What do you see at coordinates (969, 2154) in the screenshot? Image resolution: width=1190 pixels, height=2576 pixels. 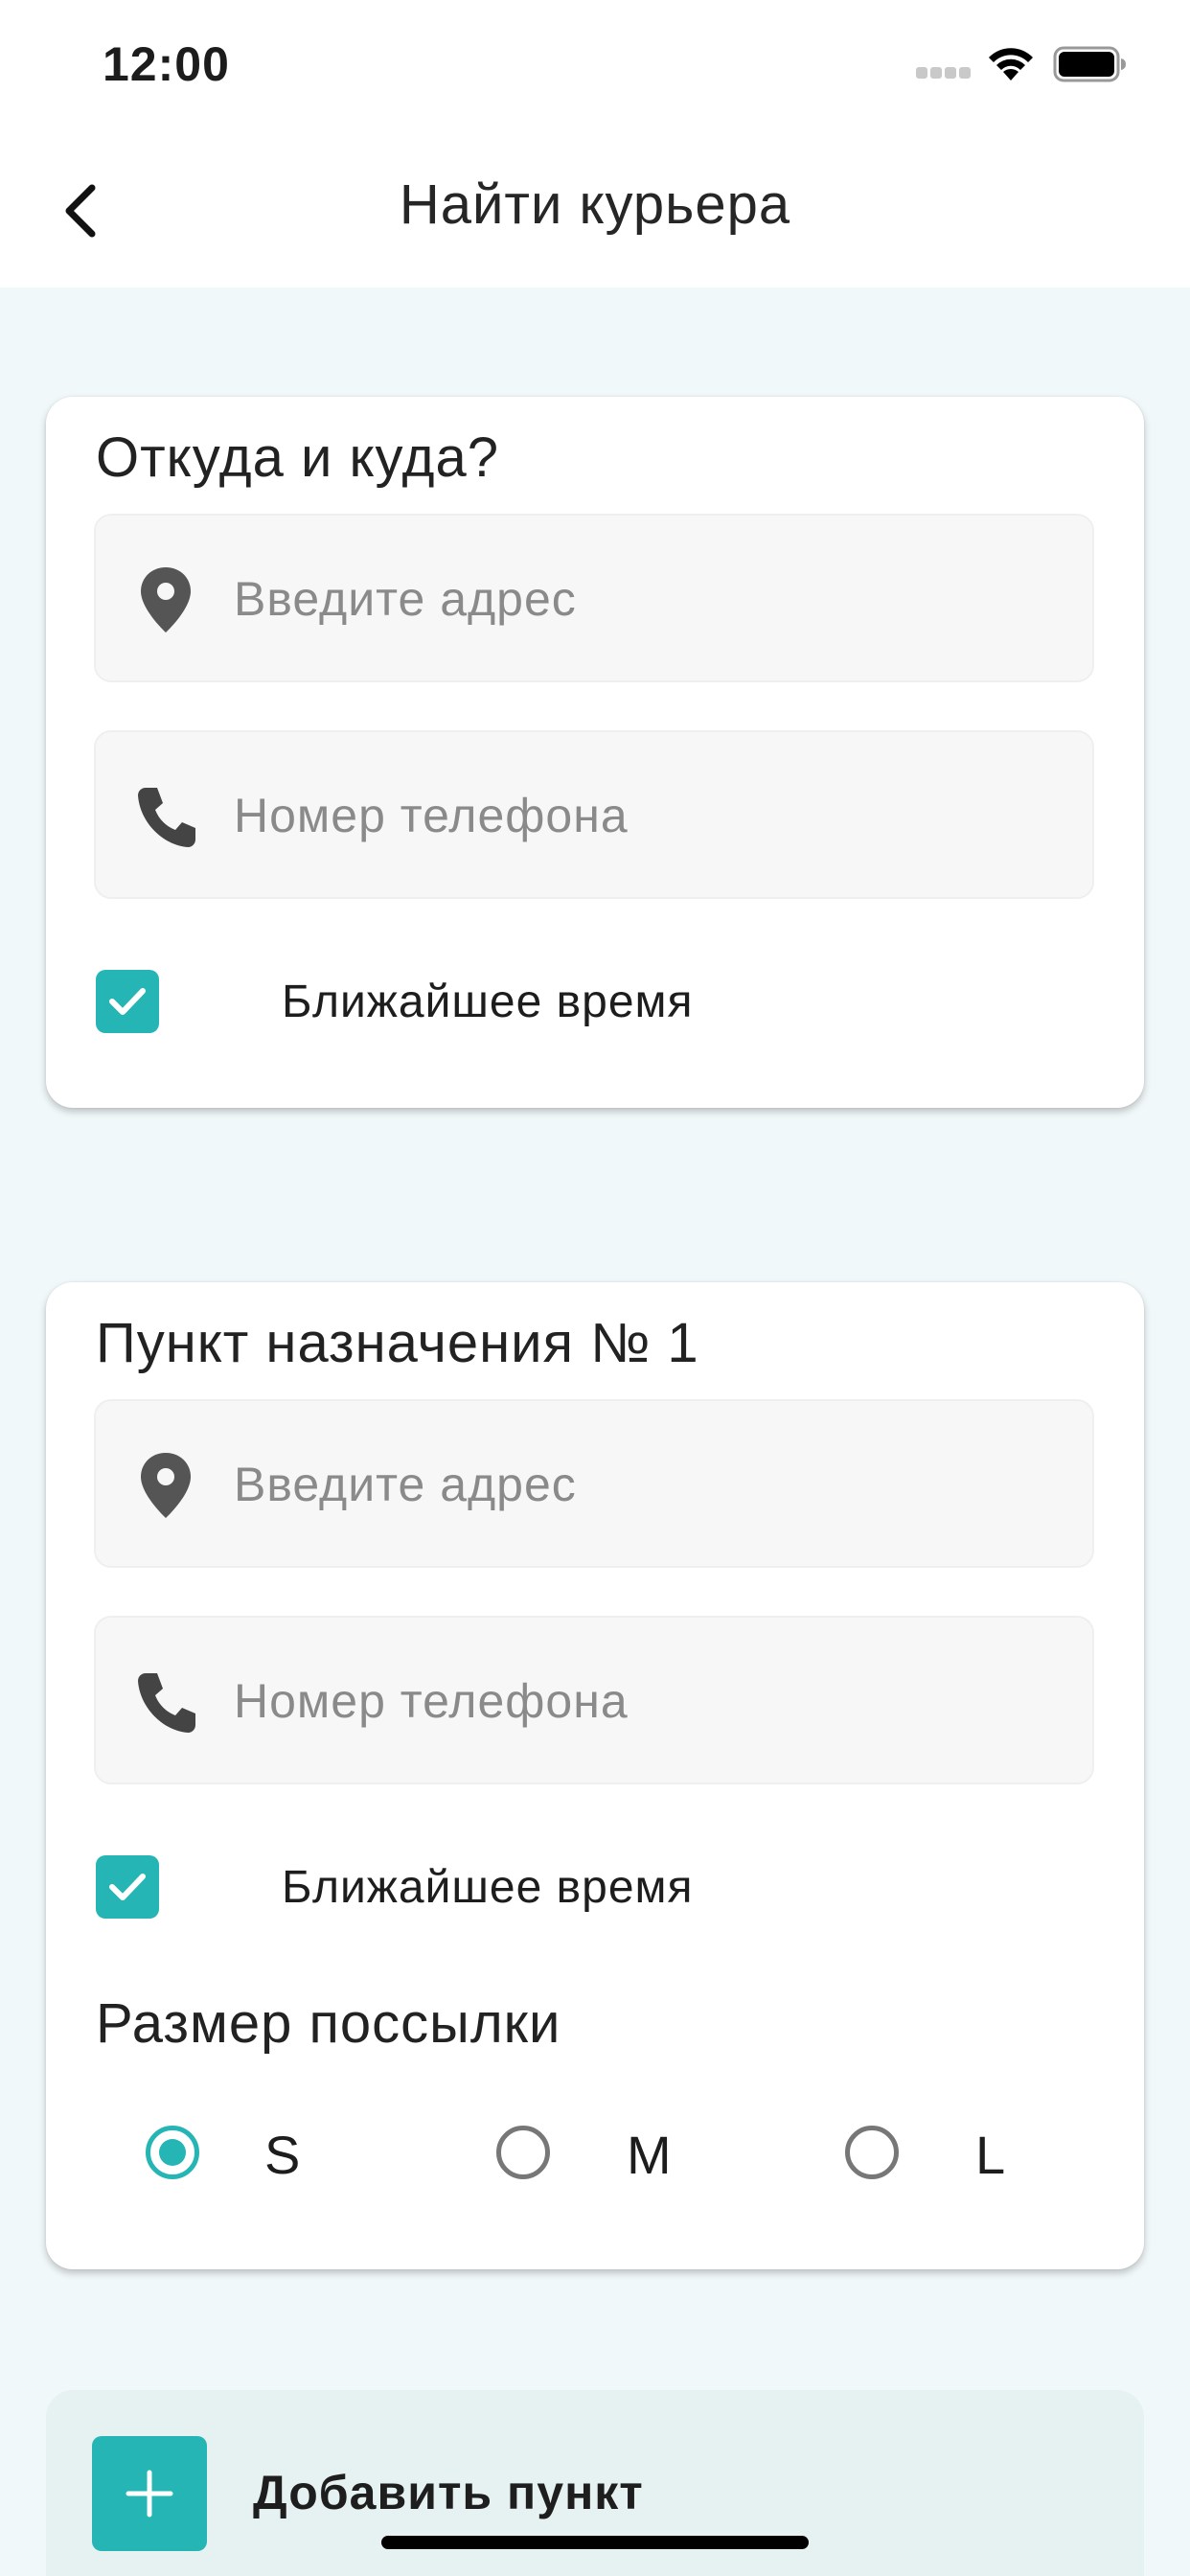 I see `size-option-l: L` at bounding box center [969, 2154].